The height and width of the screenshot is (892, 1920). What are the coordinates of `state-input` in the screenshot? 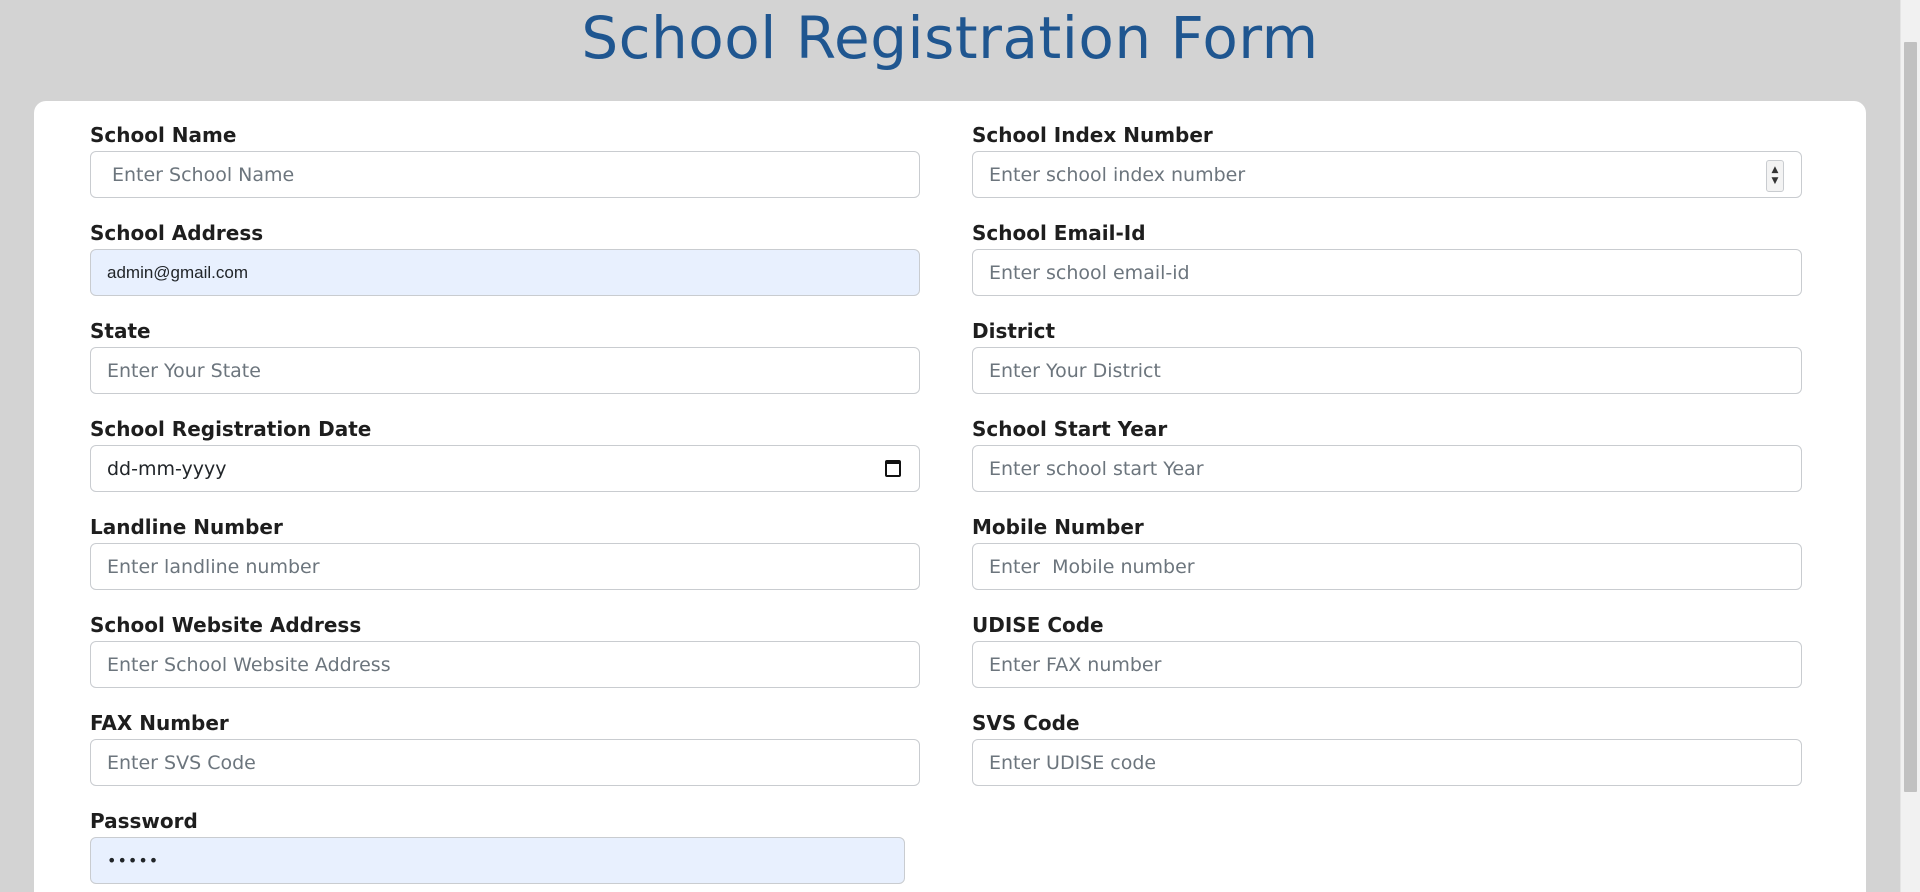 It's located at (505, 370).